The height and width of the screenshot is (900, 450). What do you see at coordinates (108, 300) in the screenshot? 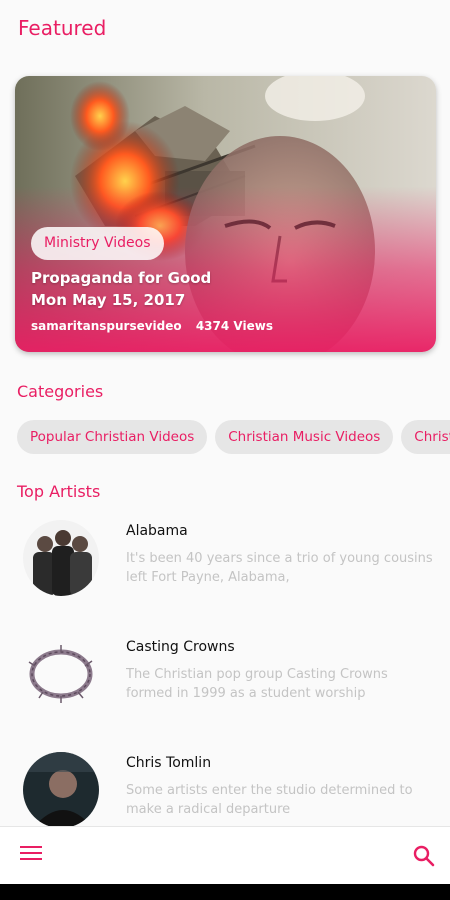
I see `featured-video-date: Mon May 15, 2017` at bounding box center [108, 300].